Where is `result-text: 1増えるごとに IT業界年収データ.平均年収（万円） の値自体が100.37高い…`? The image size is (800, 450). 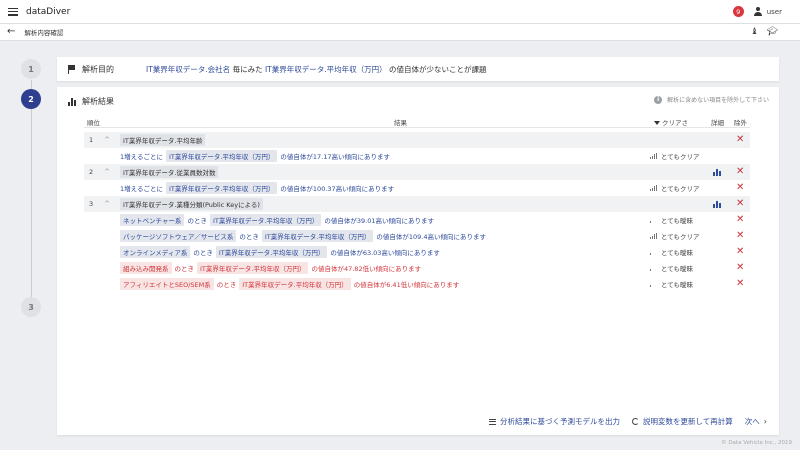 result-text: 1増えるごとに IT業界年収データ.平均年収（万円） の値自体が100.37高い… is located at coordinates (257, 188).